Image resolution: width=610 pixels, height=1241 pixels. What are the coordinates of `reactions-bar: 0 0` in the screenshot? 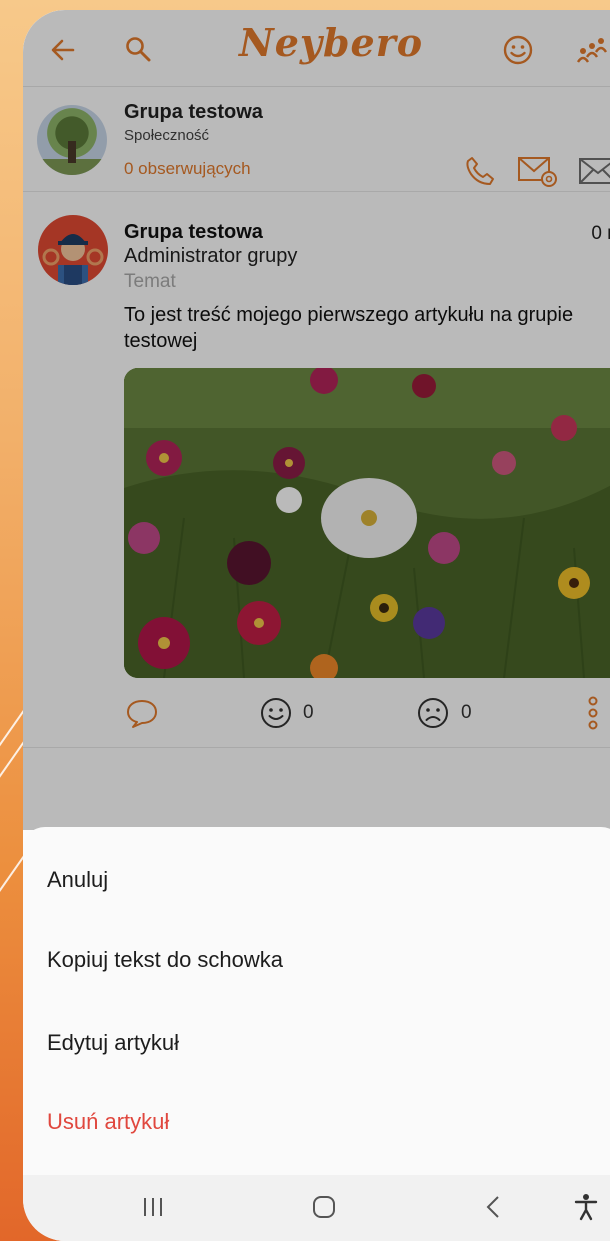 It's located at (316, 713).